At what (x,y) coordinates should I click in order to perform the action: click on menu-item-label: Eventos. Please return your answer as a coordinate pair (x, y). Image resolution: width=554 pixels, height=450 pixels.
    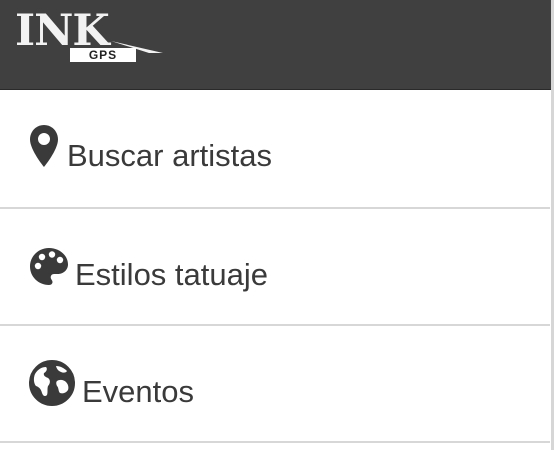
    Looking at the image, I should click on (138, 391).